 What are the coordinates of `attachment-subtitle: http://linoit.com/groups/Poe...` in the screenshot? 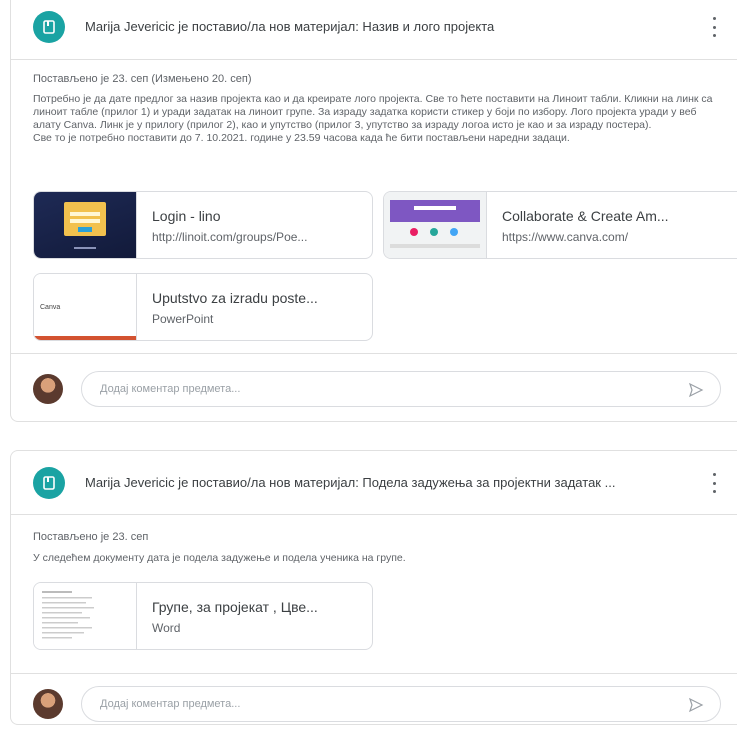 It's located at (230, 237).